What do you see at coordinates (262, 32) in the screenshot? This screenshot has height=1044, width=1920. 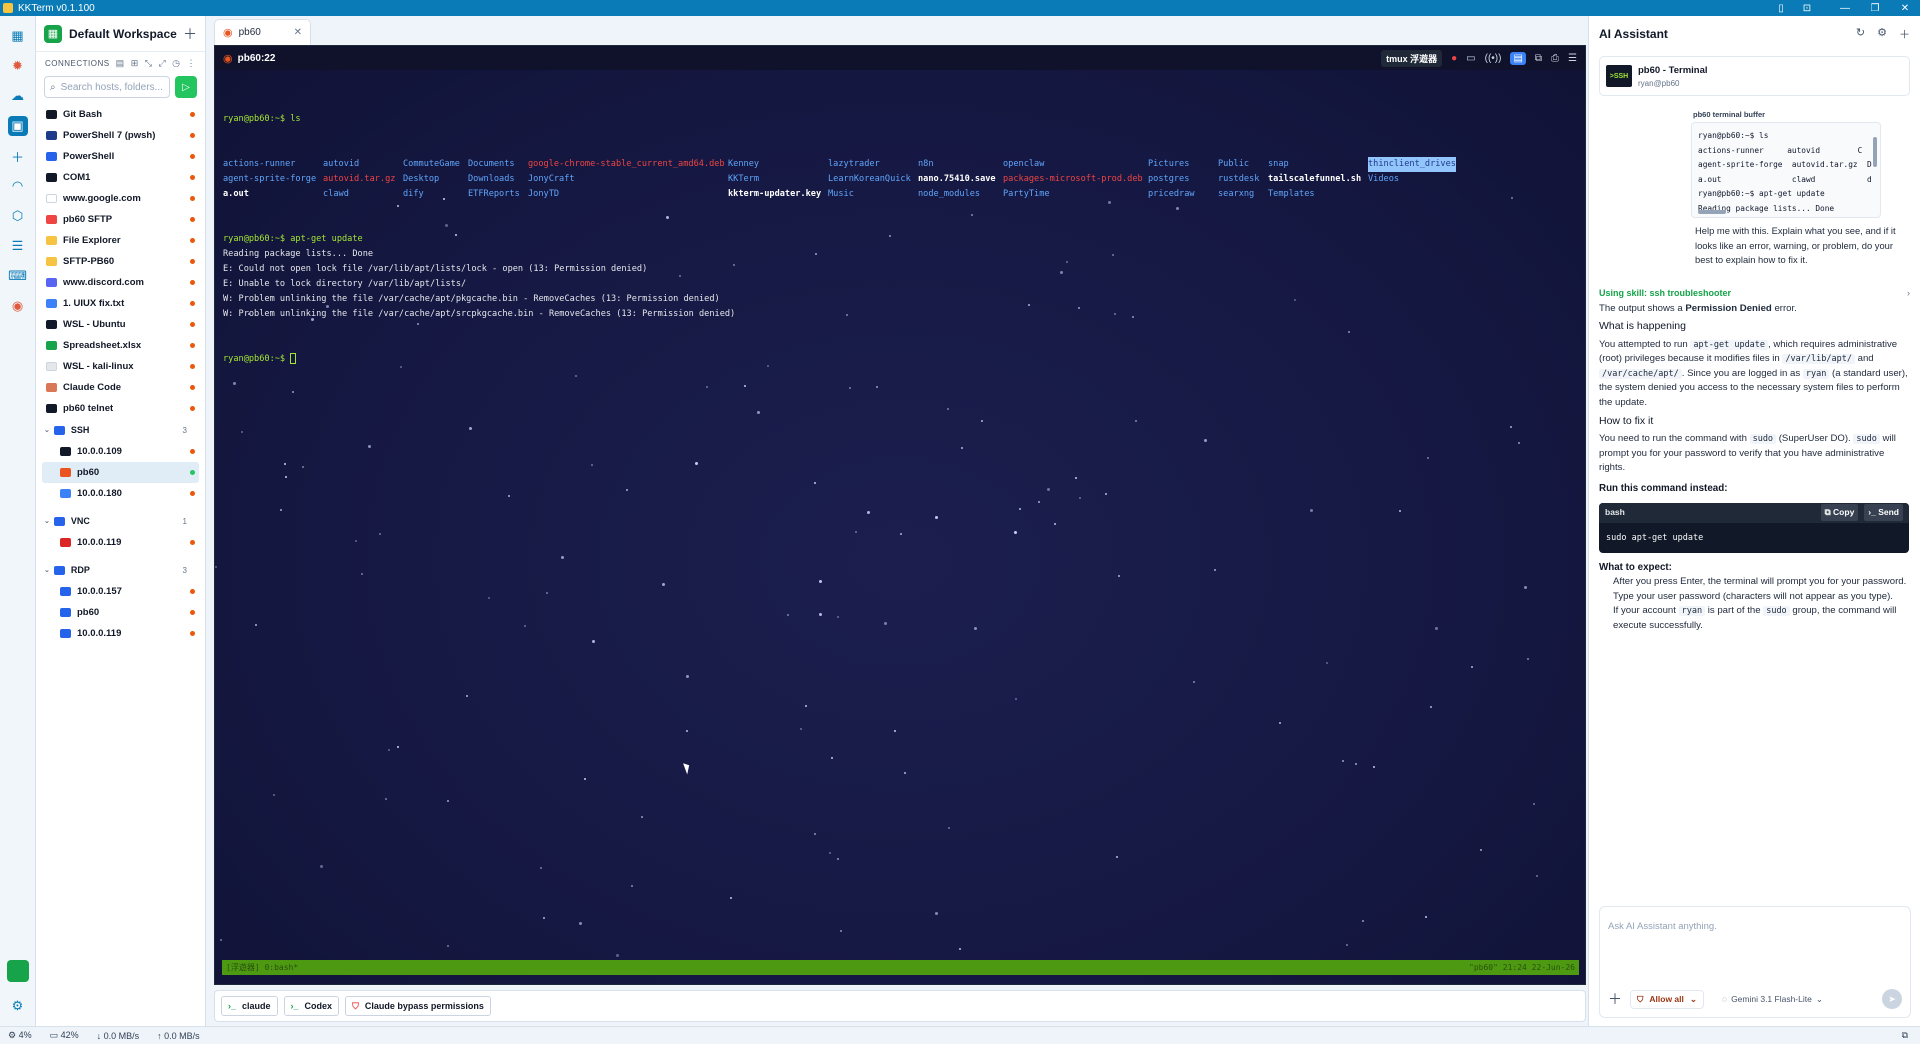 I see `tab-pb60: ◉ pb60 ✕` at bounding box center [262, 32].